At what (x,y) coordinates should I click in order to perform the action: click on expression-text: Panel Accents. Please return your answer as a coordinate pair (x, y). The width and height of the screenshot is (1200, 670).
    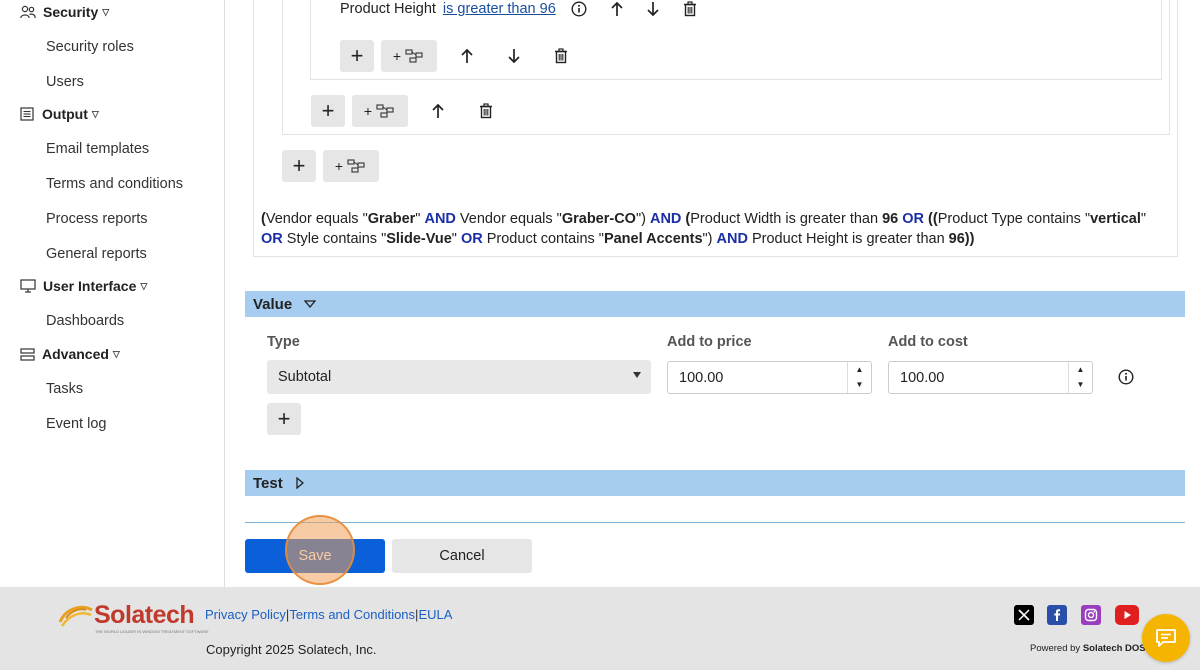
    Looking at the image, I should click on (653, 238).